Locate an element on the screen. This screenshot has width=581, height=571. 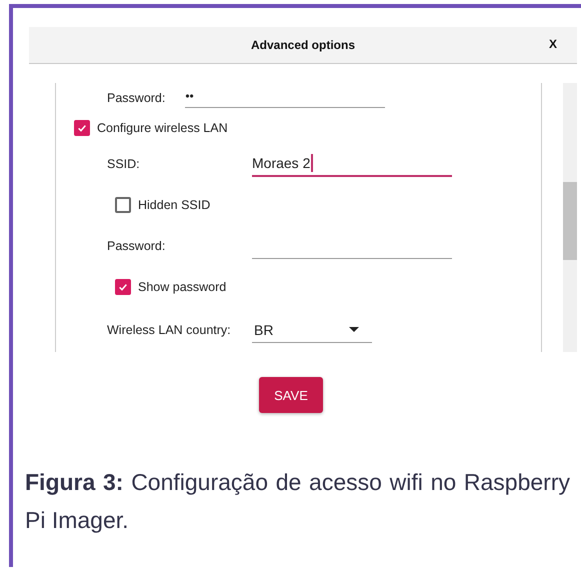
input-field: •• is located at coordinates (285, 98).